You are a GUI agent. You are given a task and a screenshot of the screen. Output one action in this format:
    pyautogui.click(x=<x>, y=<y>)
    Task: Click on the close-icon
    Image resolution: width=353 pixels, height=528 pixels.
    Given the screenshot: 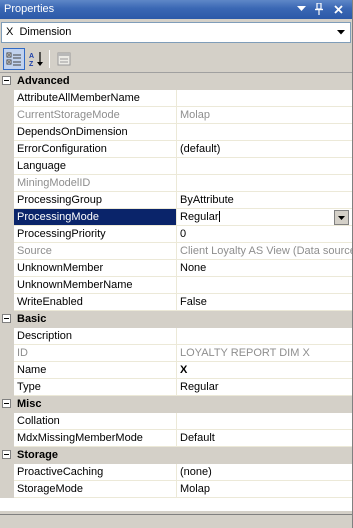 What is the action you would take?
    pyautogui.click(x=338, y=9)
    